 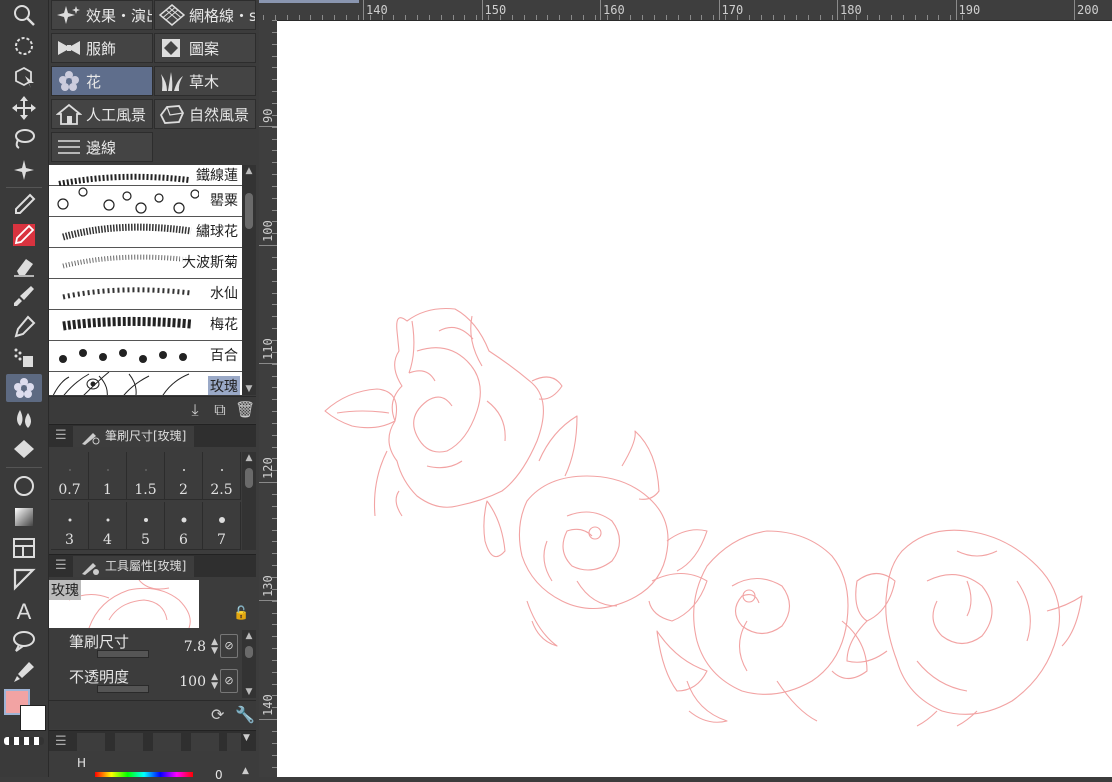 I want to click on text-tool-icon: A, so click(x=24, y=610).